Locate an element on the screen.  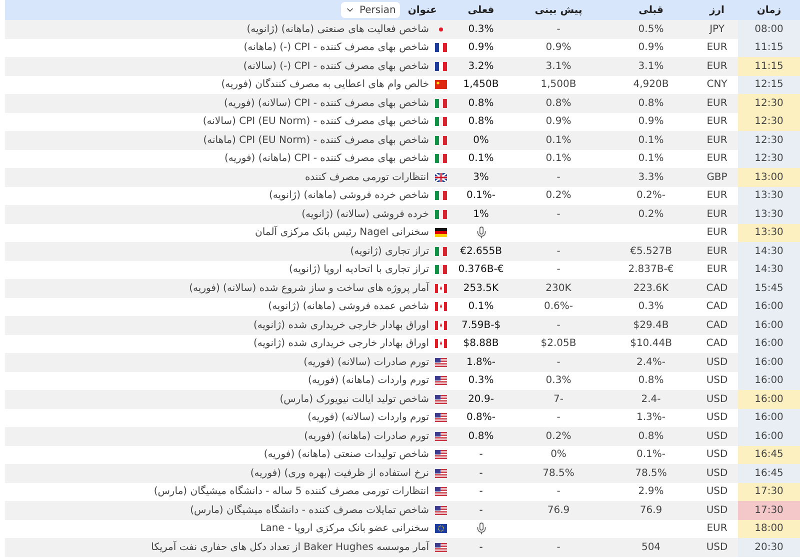
event-title: انتظارات تورمی مصرف کننده 5 ساله - دانشگاه میشیگان (مارس) is located at coordinates (291, 492).